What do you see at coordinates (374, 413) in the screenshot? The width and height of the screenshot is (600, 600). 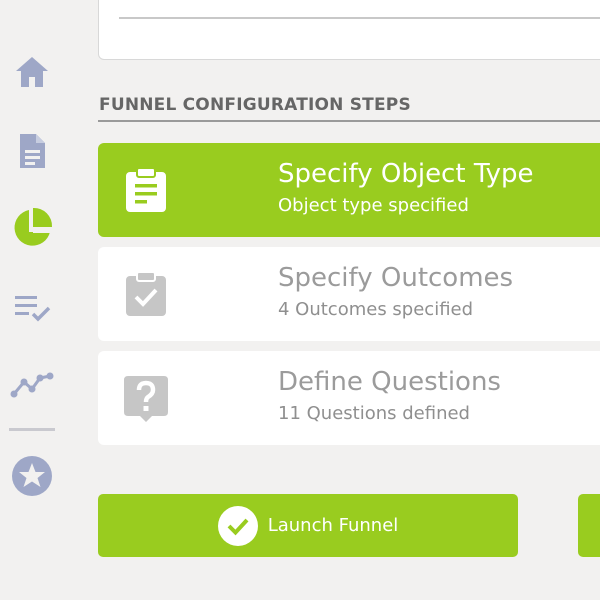 I see `step-subtitle: 11 Questions defined` at bounding box center [374, 413].